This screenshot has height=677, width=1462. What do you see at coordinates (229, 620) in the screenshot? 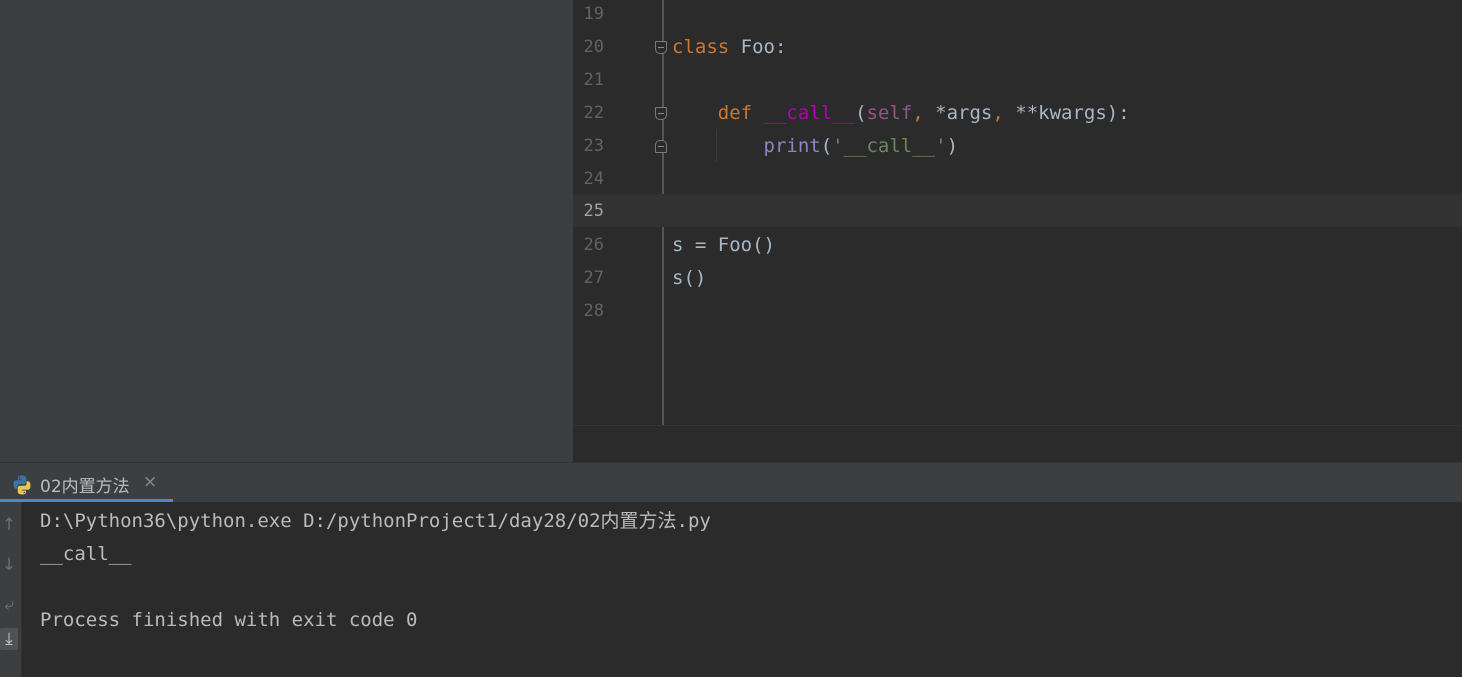
I see `console-exit-line: Process finished with exit code 0` at bounding box center [229, 620].